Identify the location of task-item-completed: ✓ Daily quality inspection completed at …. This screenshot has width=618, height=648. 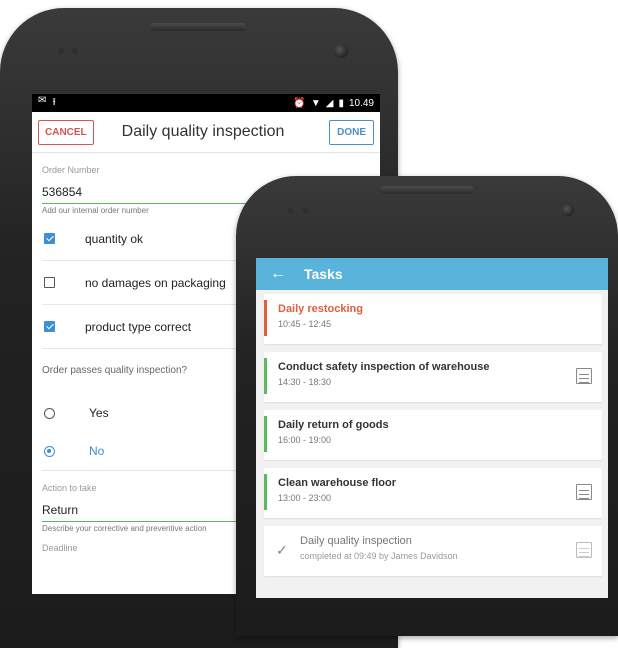
(433, 551).